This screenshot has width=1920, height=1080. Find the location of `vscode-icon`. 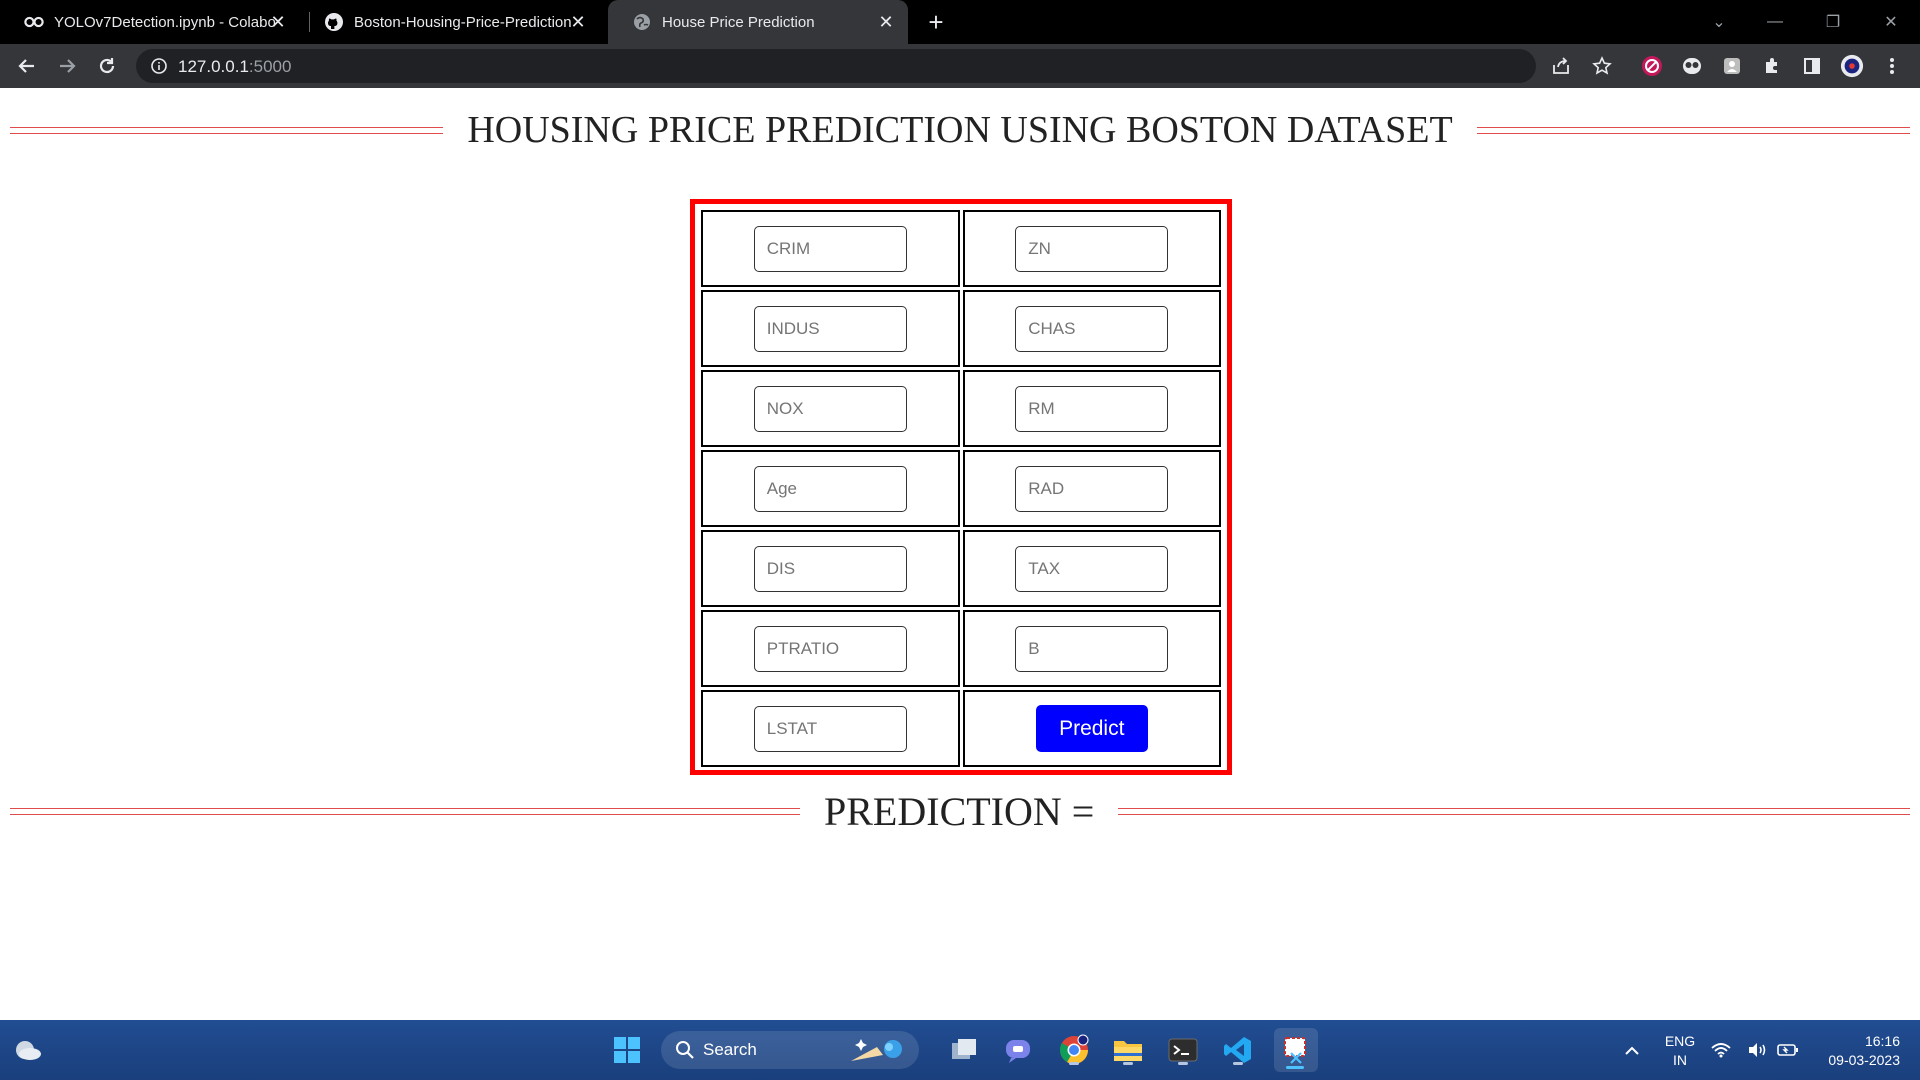

vscode-icon is located at coordinates (1238, 1050).